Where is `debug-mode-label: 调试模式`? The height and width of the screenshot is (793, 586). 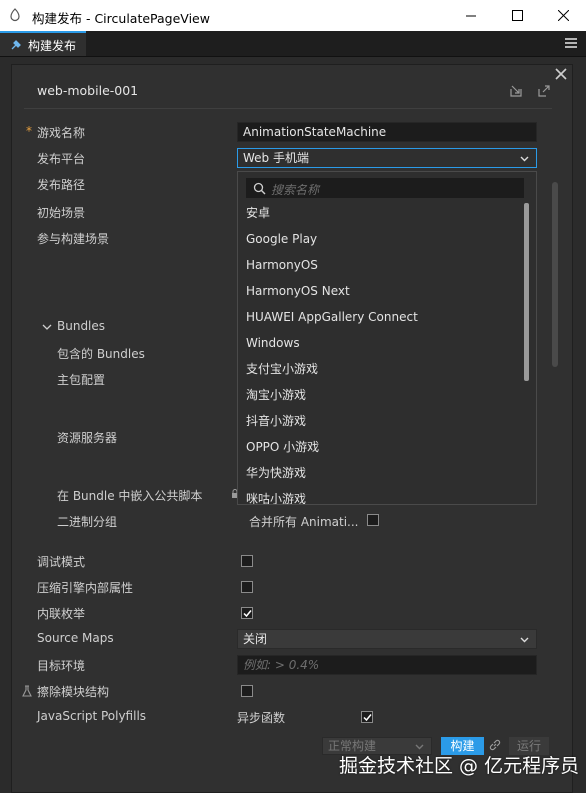
debug-mode-label: 调试模式 is located at coordinates (61, 562).